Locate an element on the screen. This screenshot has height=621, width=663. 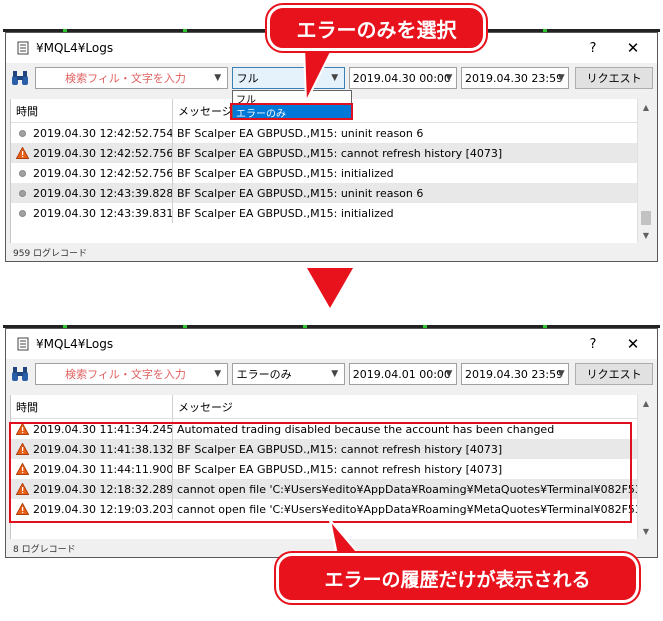
date-from-value: 2019.04.30 00:00 is located at coordinates (401, 78).